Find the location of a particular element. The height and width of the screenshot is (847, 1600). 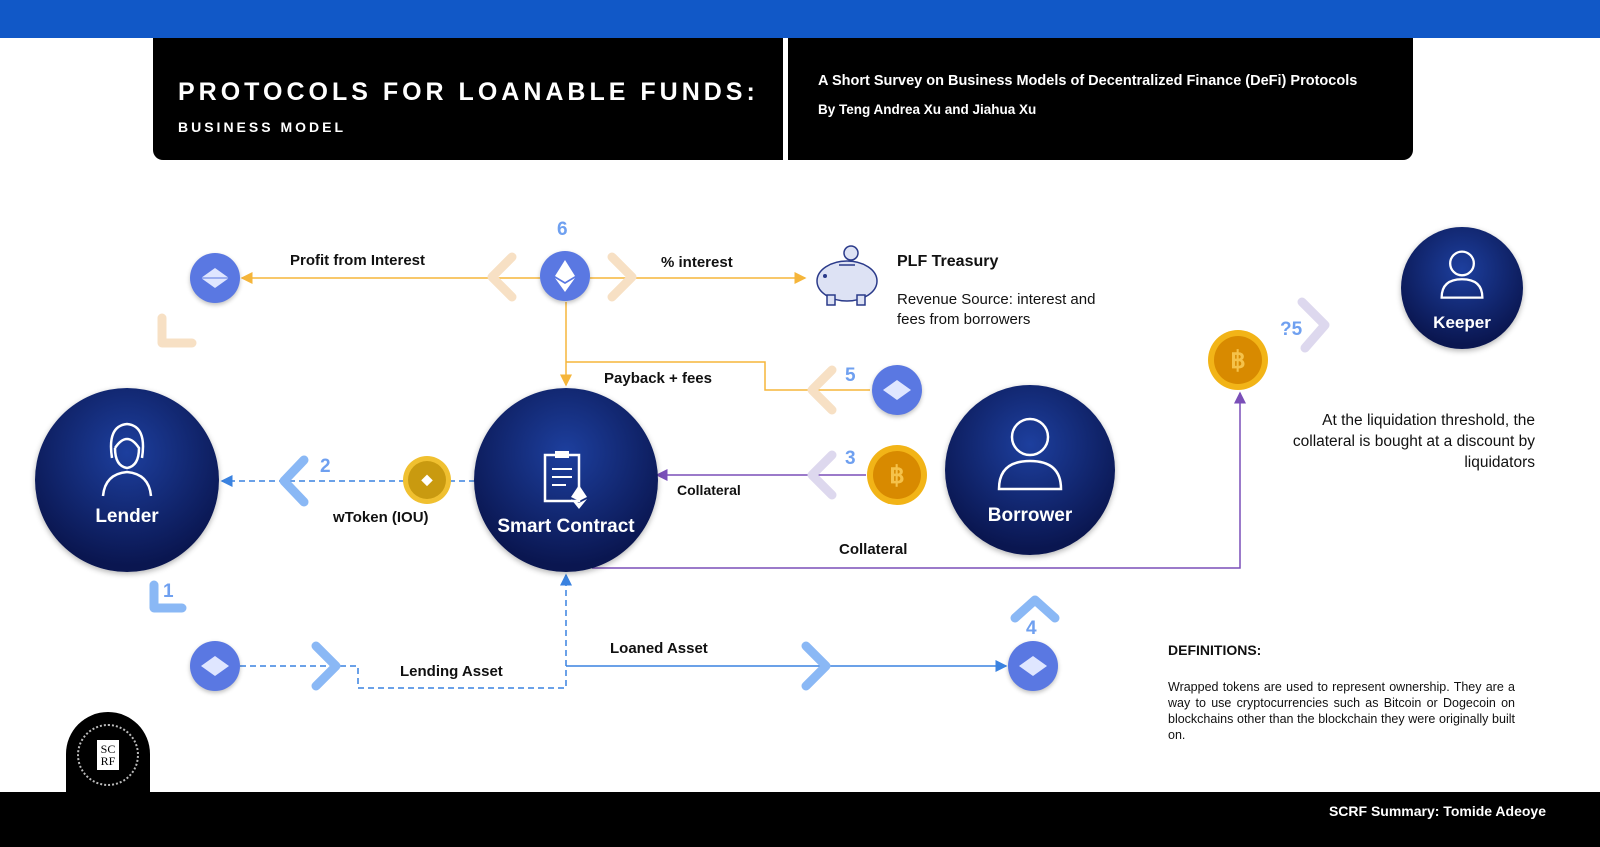

wtoken-label: wToken (IOU) is located at coordinates (381, 517).